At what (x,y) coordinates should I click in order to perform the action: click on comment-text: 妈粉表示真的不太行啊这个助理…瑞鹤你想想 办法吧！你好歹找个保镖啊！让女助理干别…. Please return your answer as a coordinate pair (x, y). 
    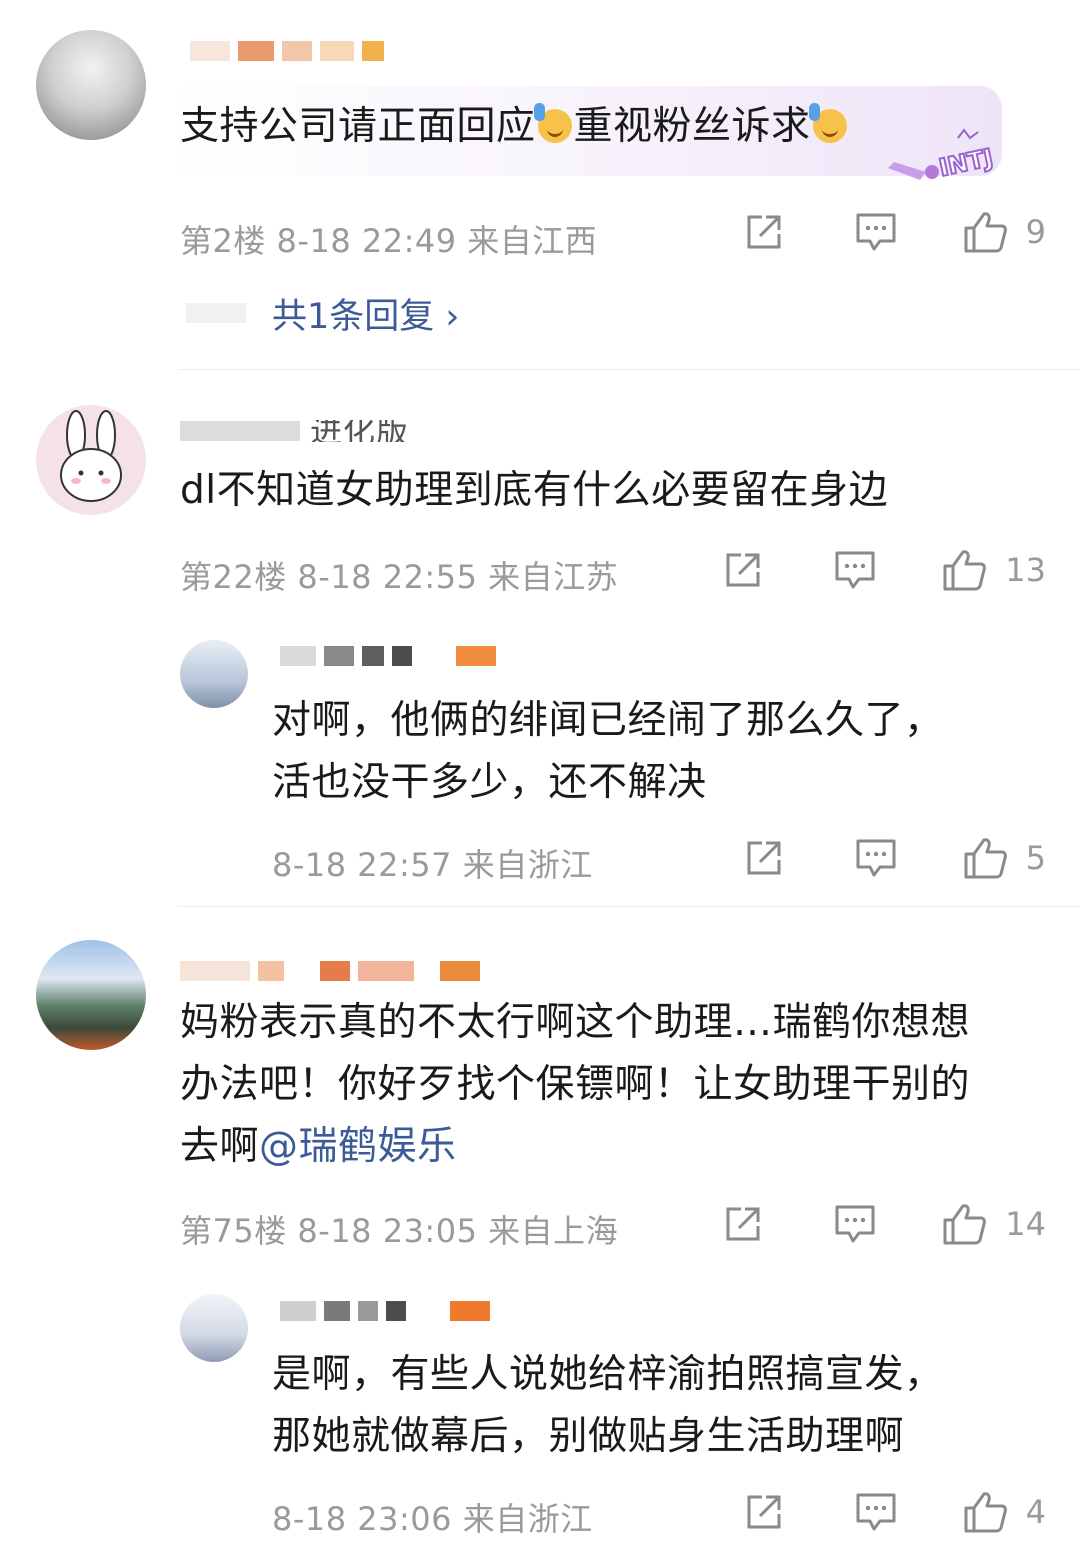
    Looking at the image, I should click on (575, 1084).